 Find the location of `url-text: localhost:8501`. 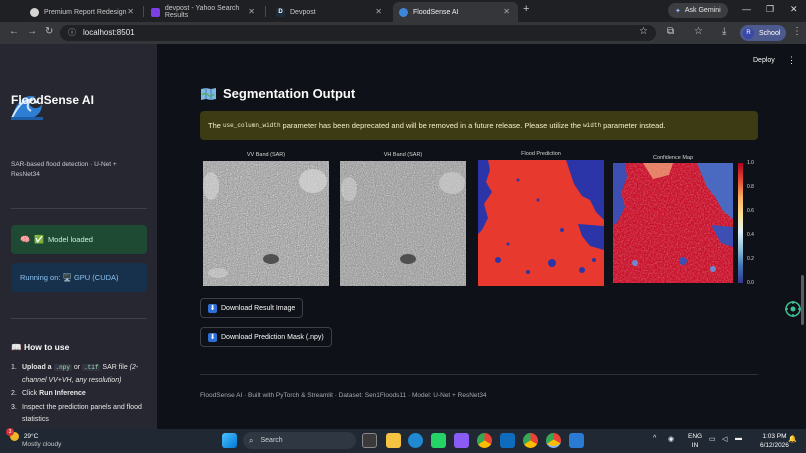

url-text: localhost:8501 is located at coordinates (109, 32).